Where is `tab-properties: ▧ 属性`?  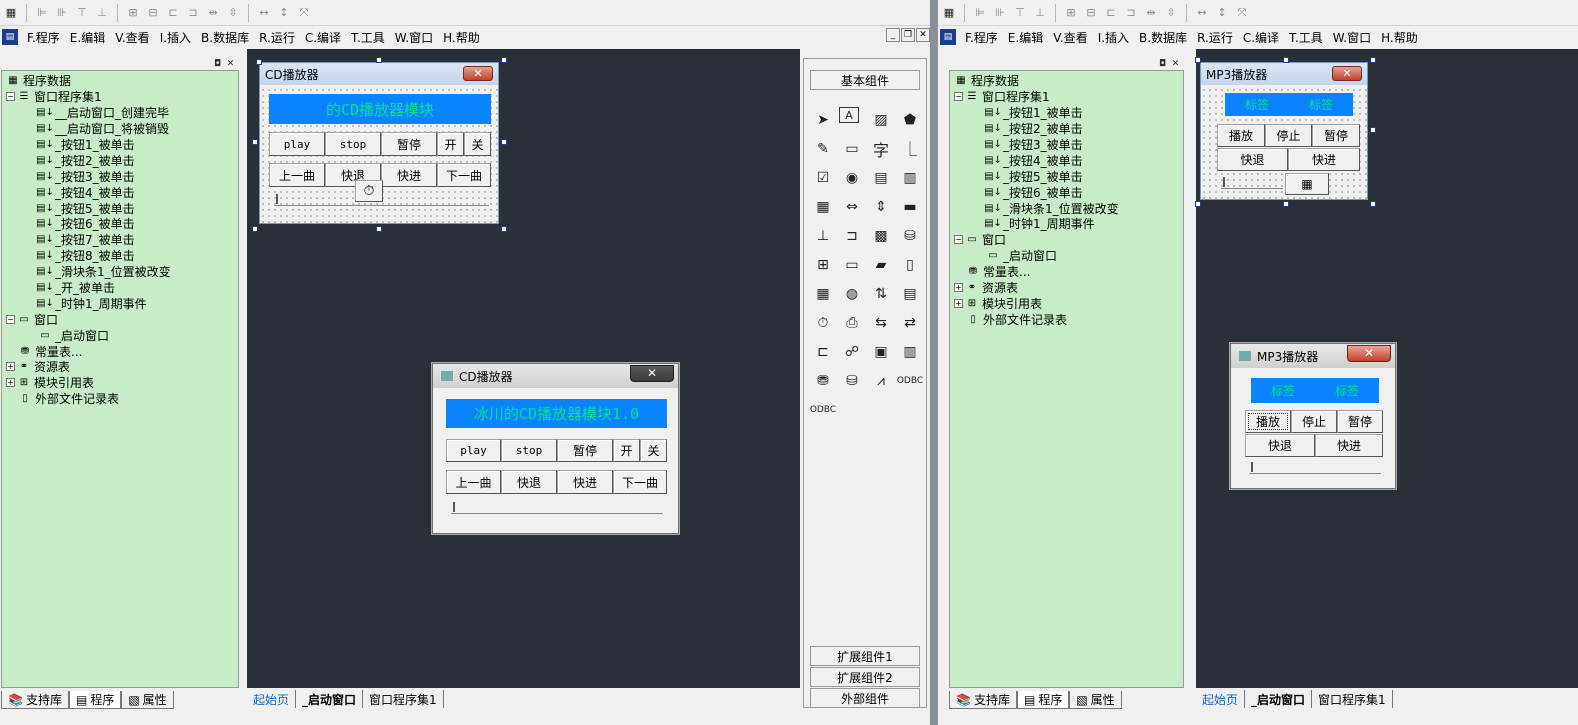 tab-properties: ▧ 属性 is located at coordinates (147, 700).